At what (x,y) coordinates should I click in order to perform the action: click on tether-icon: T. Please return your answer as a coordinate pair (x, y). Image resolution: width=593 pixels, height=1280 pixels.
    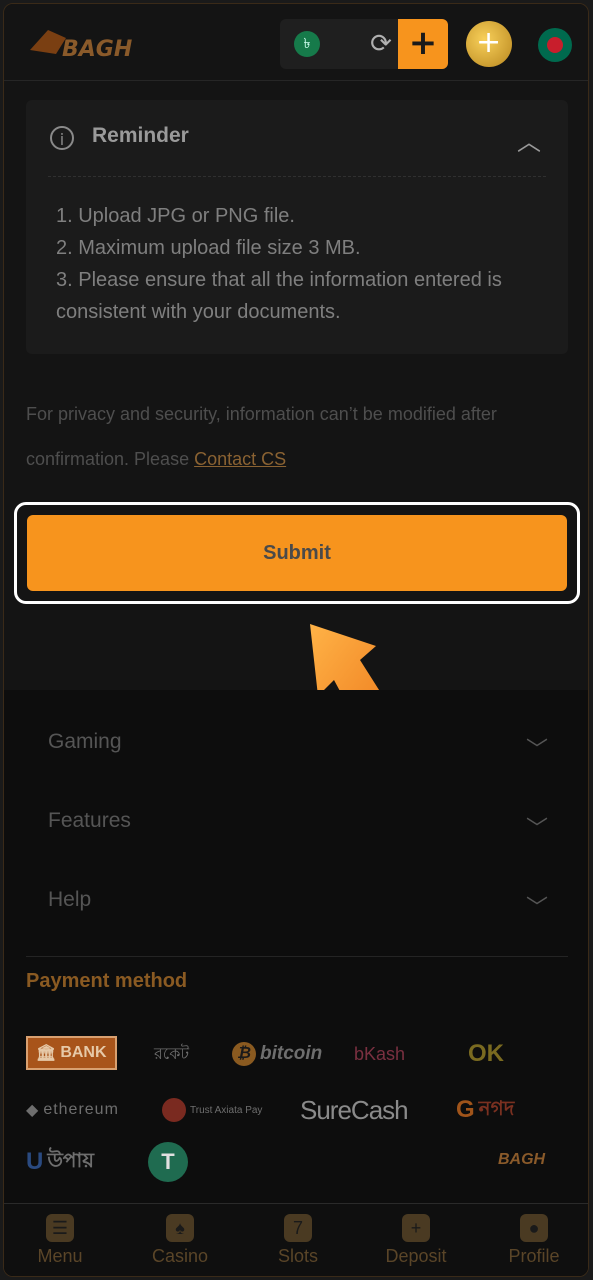
    Looking at the image, I should click on (168, 1162).